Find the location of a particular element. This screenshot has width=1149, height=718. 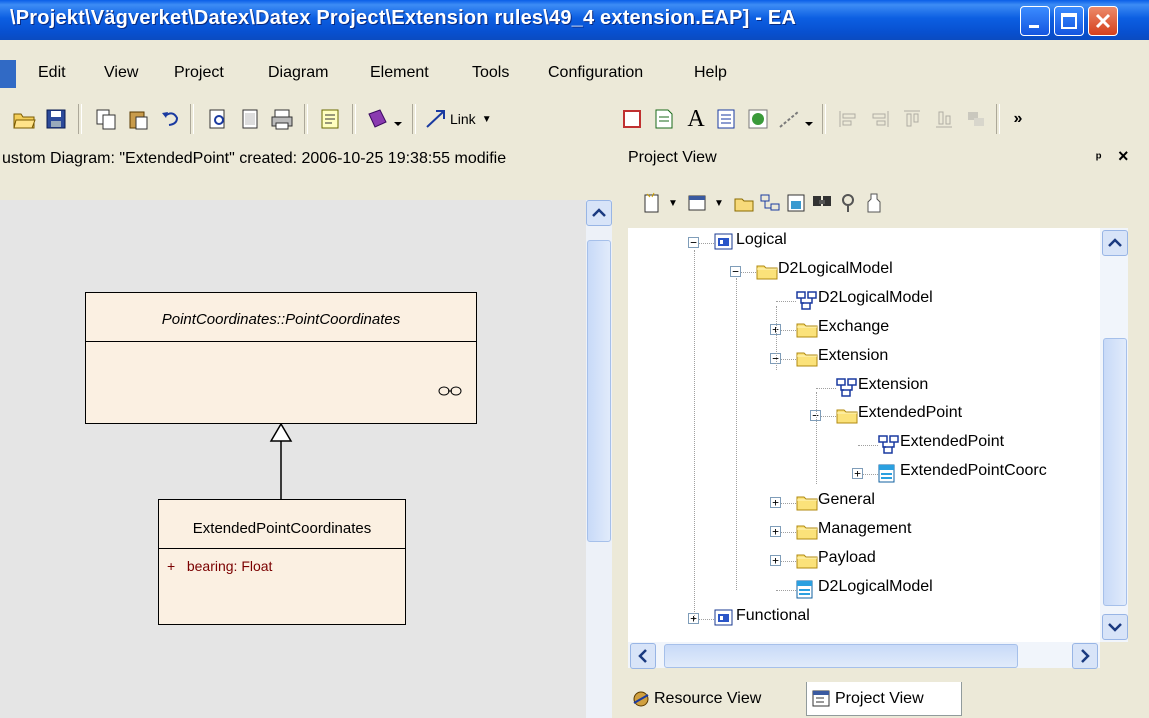

new-item-icon is located at coordinates (652, 203).